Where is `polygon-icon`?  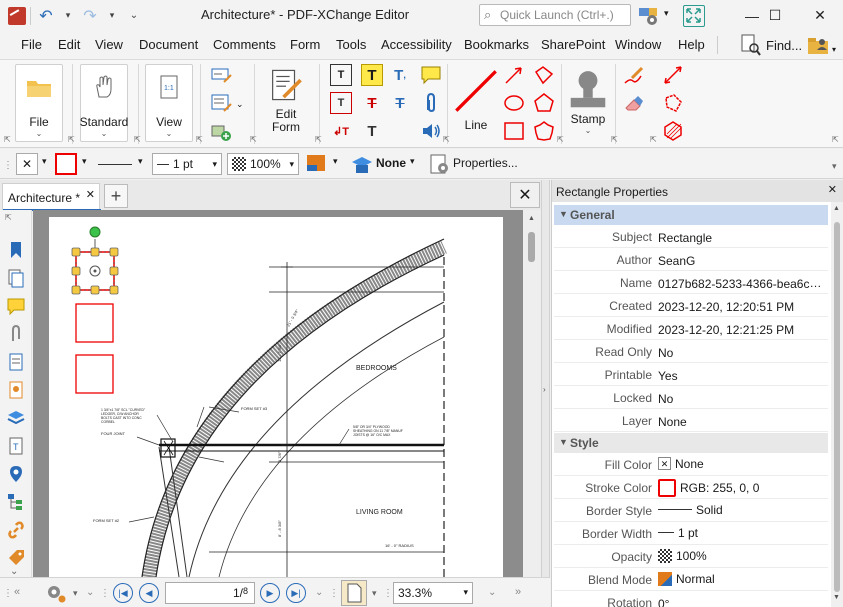 polygon-icon is located at coordinates (544, 103).